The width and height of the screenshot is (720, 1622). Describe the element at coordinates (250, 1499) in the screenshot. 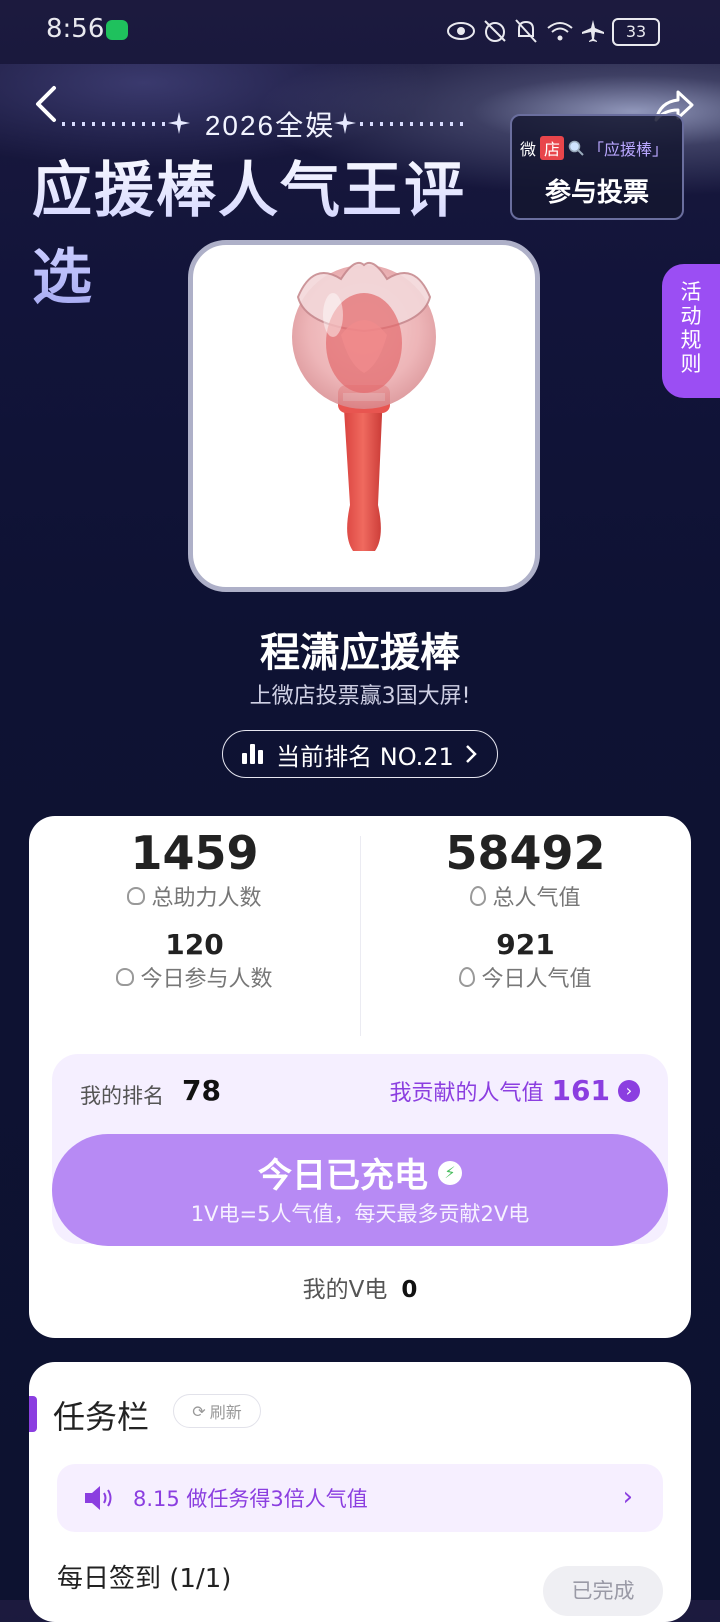

I see `task-notice-text: 8.15 做任务得3倍人气值` at that location.